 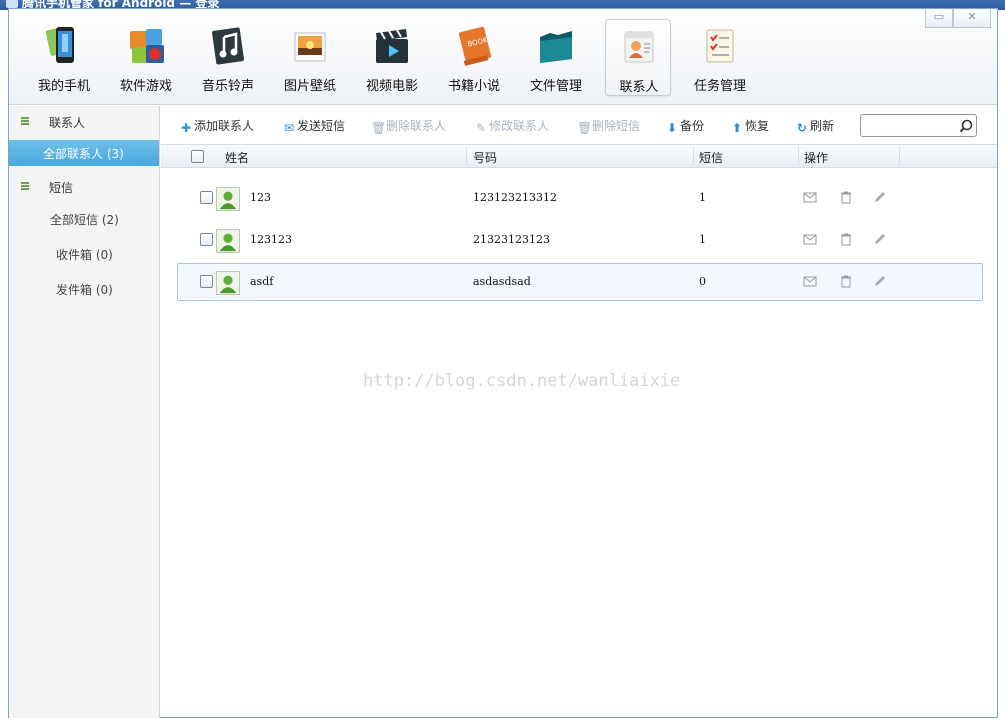 I want to click on edit-contact-button: ✎ 修改联系人, so click(x=511, y=126).